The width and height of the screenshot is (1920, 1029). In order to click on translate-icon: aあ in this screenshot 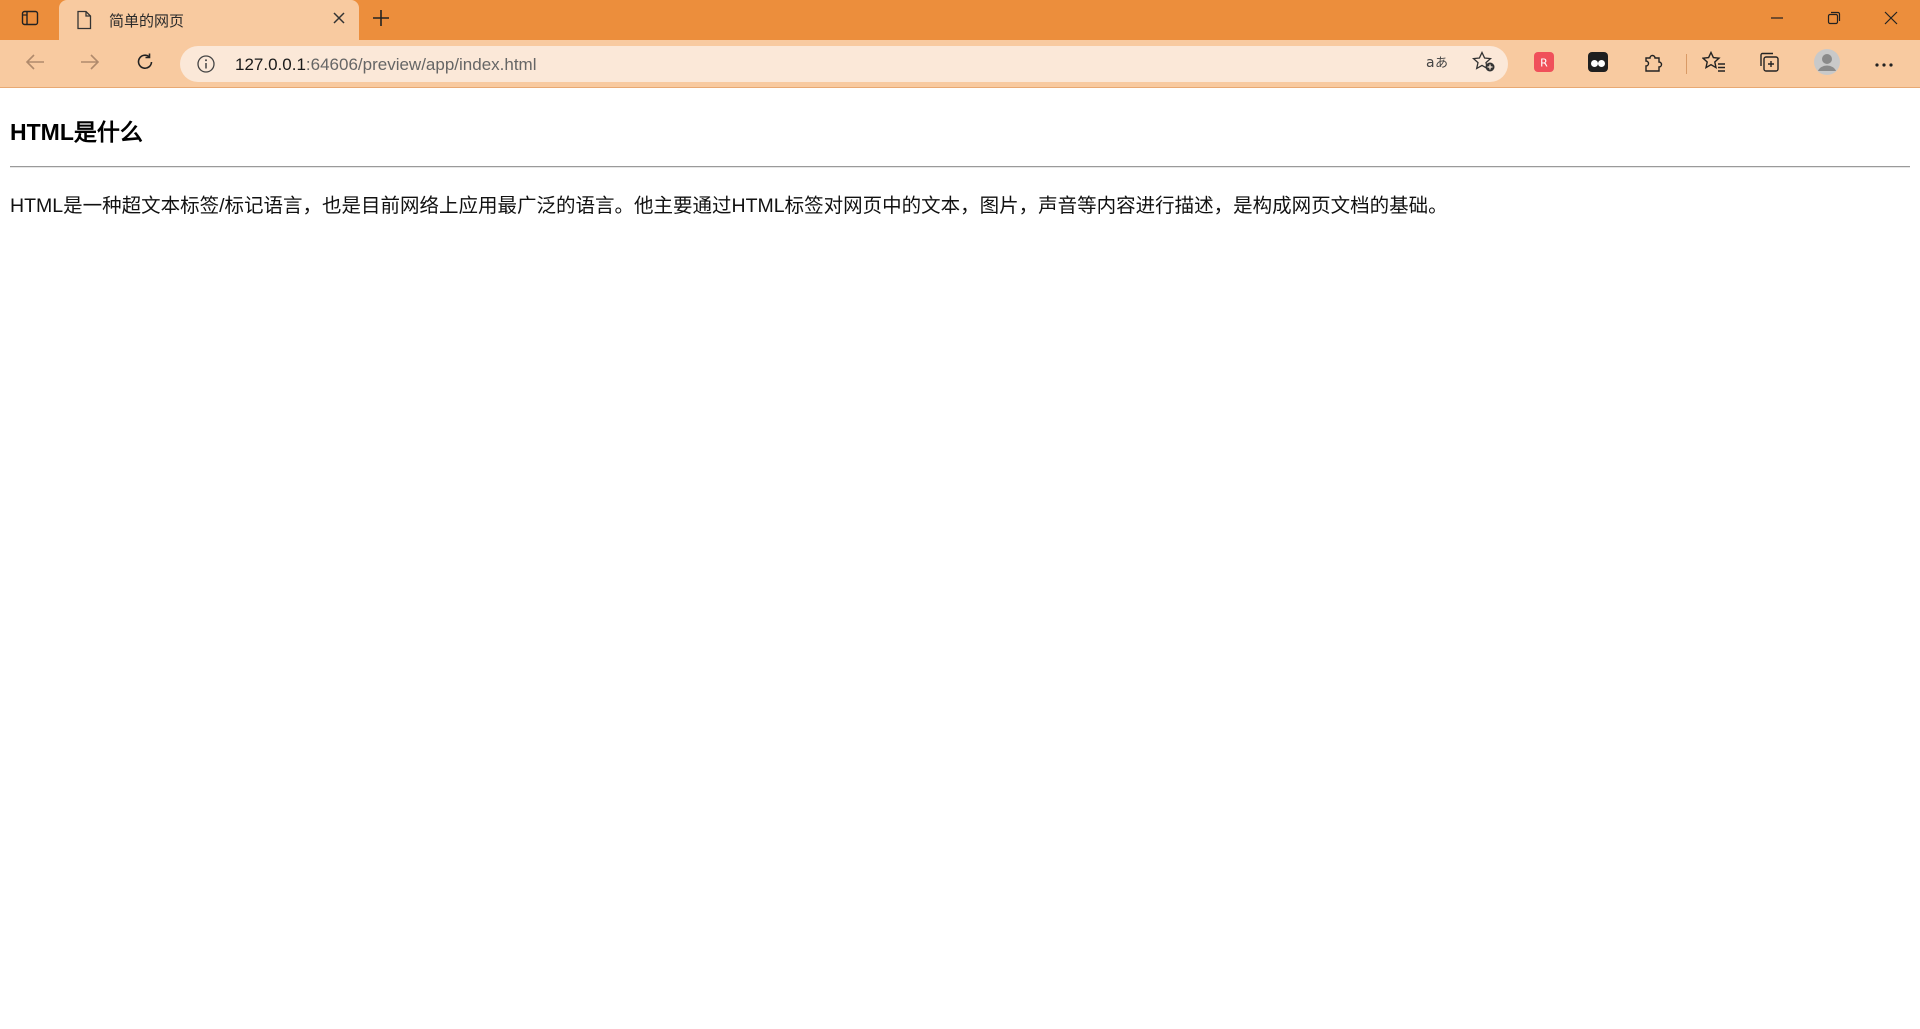, I will do `click(1438, 64)`.